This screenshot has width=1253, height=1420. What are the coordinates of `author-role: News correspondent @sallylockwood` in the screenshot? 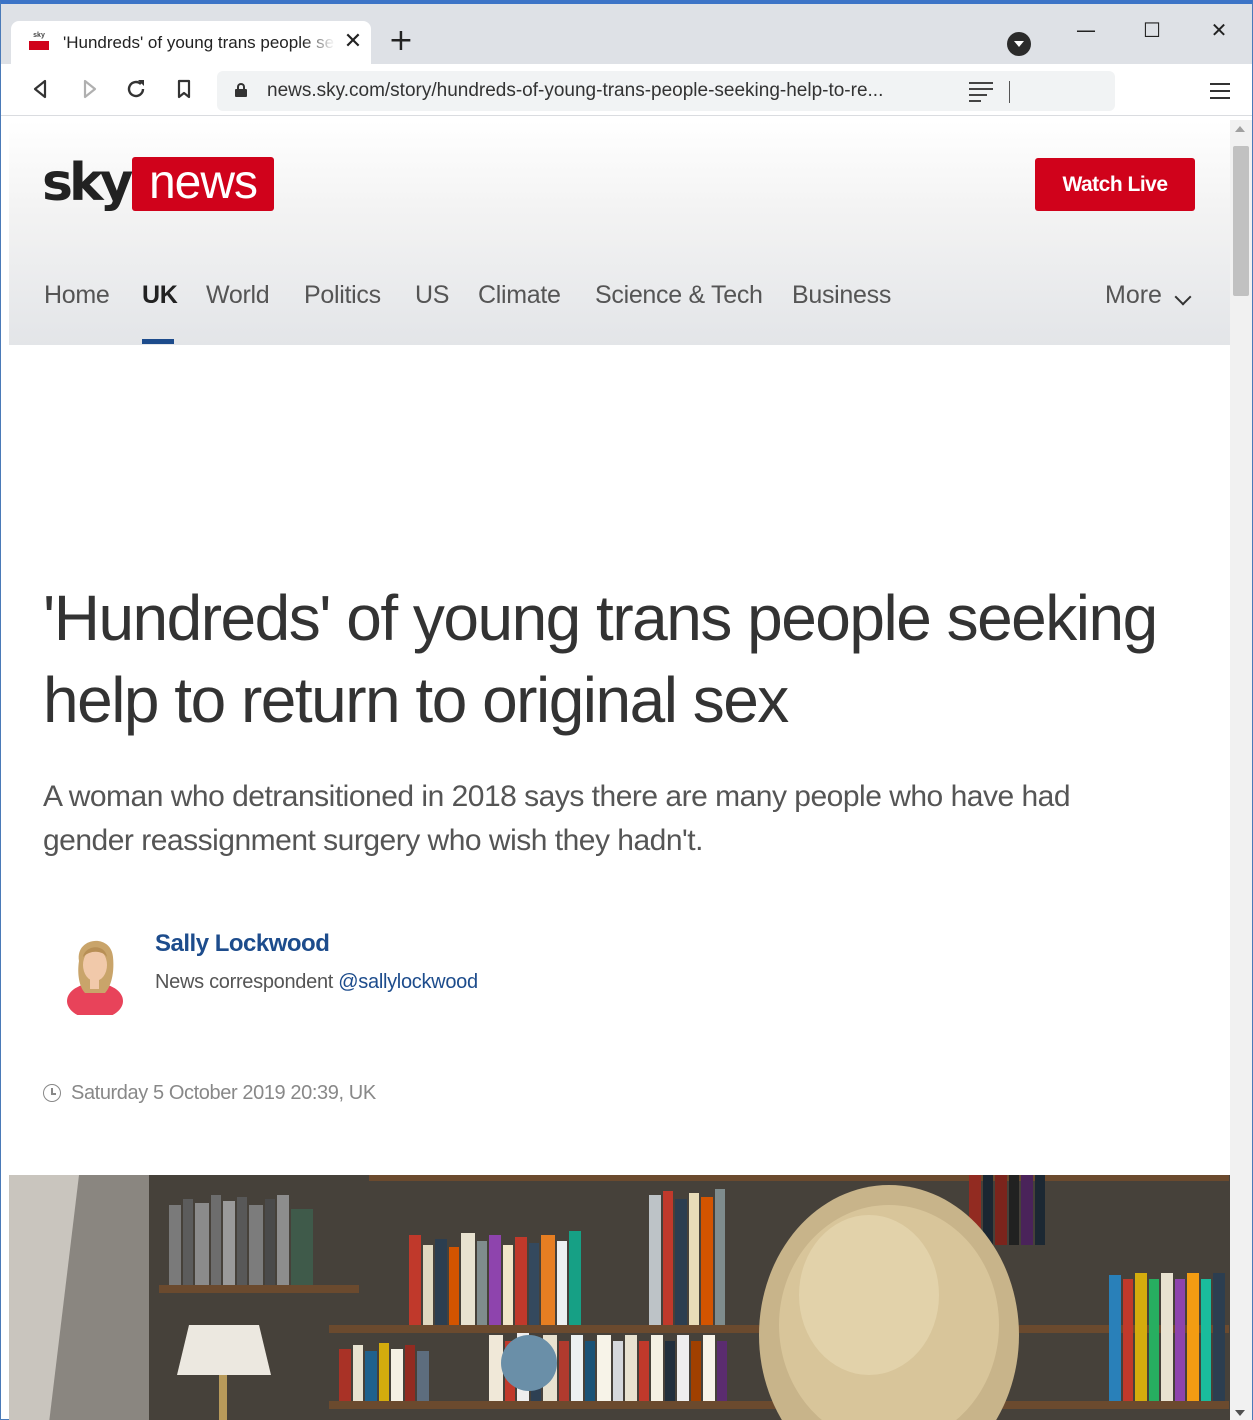 It's located at (316, 982).